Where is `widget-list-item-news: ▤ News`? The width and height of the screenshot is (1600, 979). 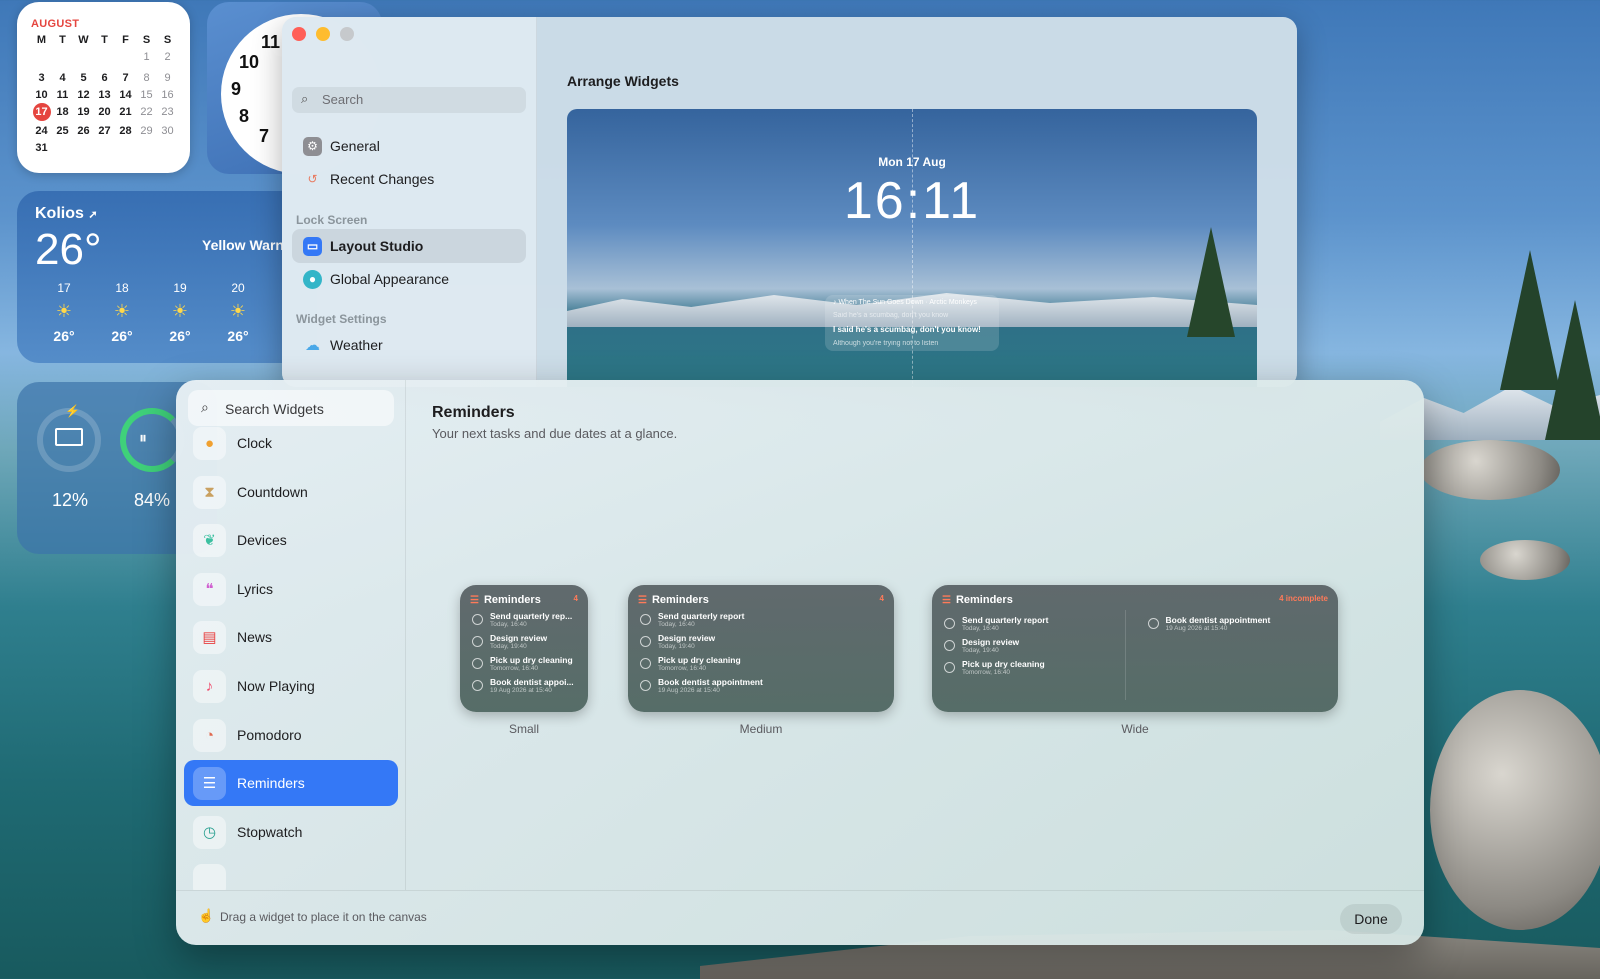 widget-list-item-news: ▤ News is located at coordinates (291, 637).